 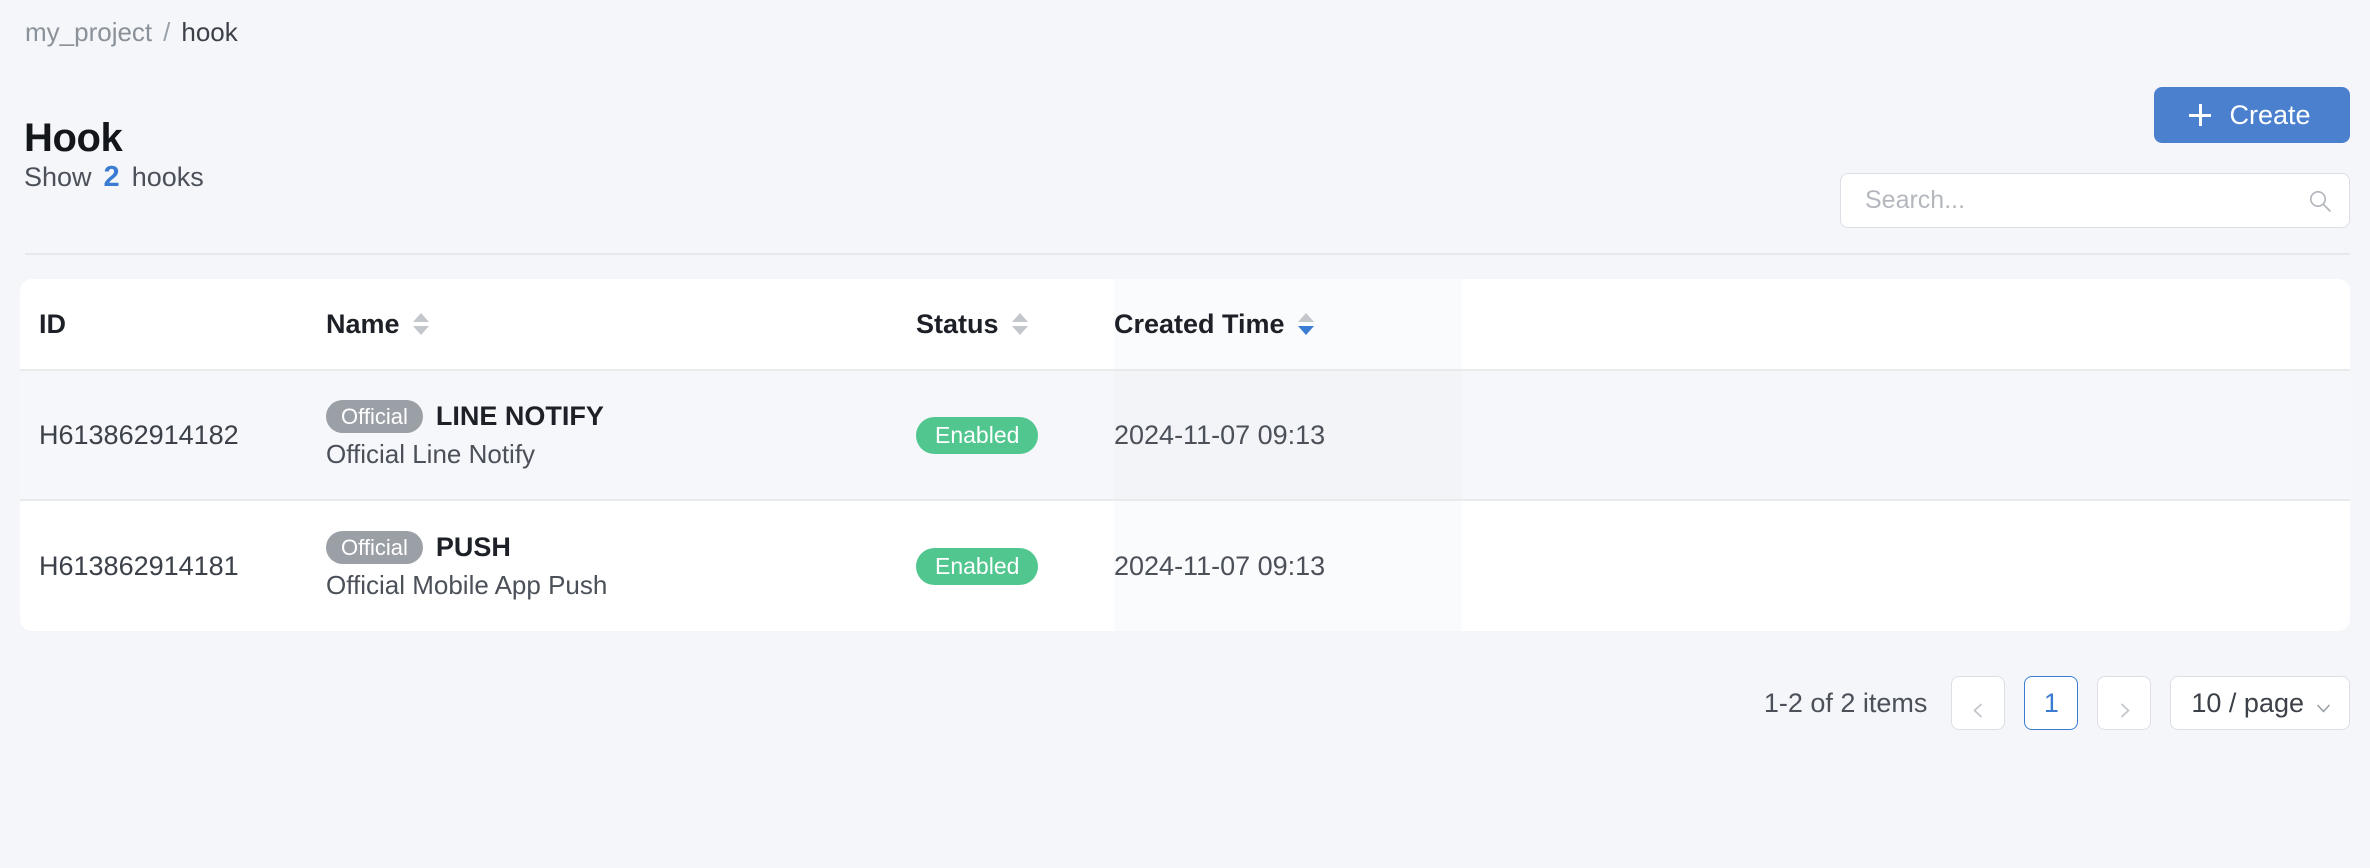 I want to click on create-button: Create, so click(x=2252, y=115).